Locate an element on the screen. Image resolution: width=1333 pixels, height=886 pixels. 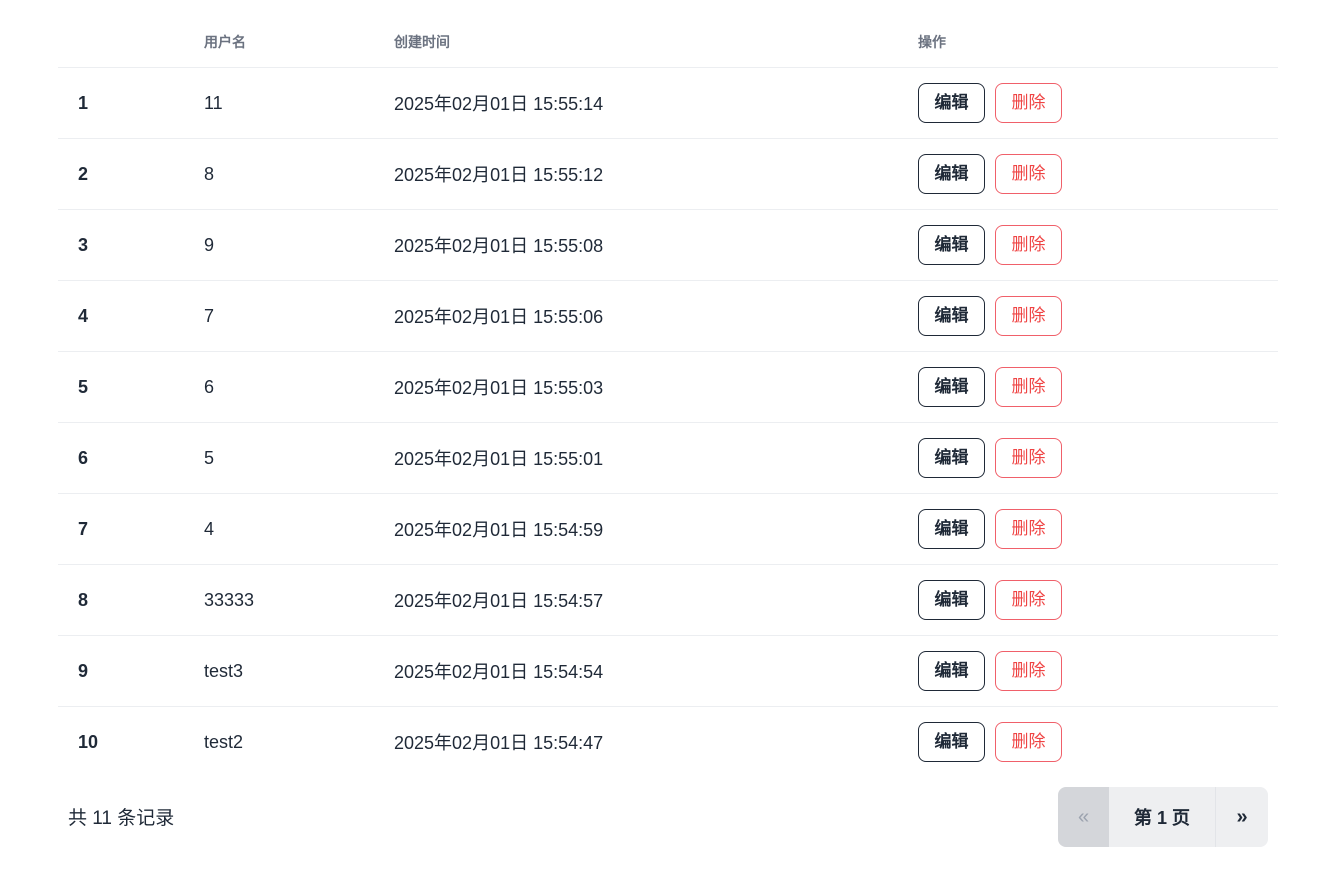
pagination: « 第 1 页 » is located at coordinates (1163, 817).